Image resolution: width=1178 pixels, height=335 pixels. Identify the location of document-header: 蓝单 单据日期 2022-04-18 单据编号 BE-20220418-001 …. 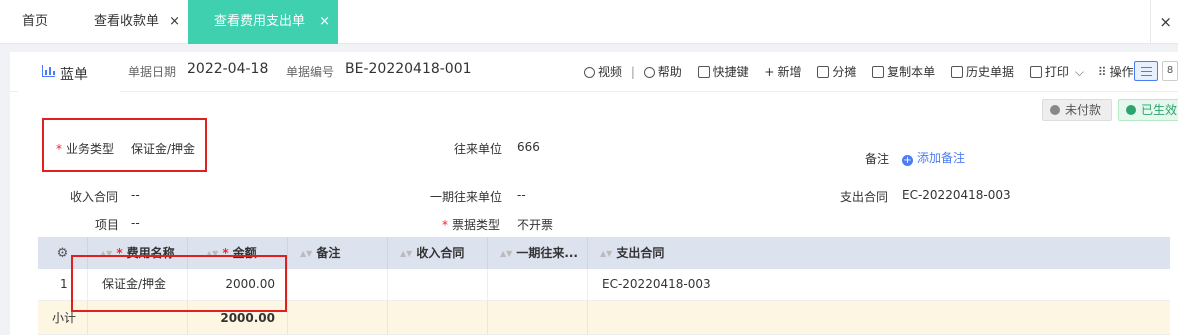
(594, 72).